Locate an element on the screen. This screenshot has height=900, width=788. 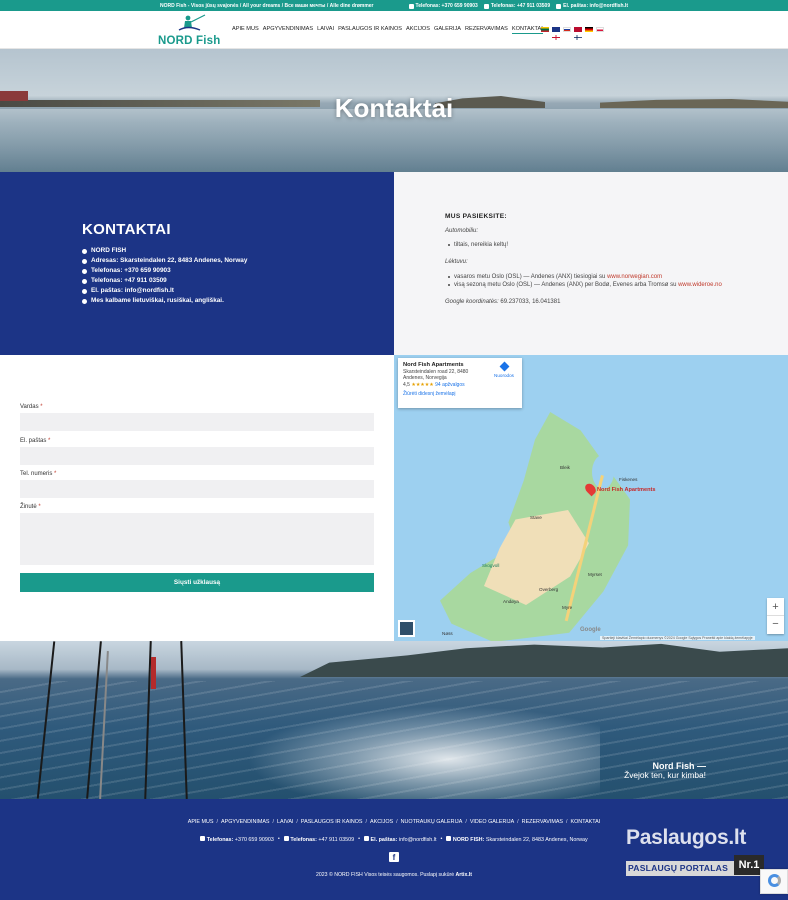
location-pin-icon is located at coordinates (449, 838).